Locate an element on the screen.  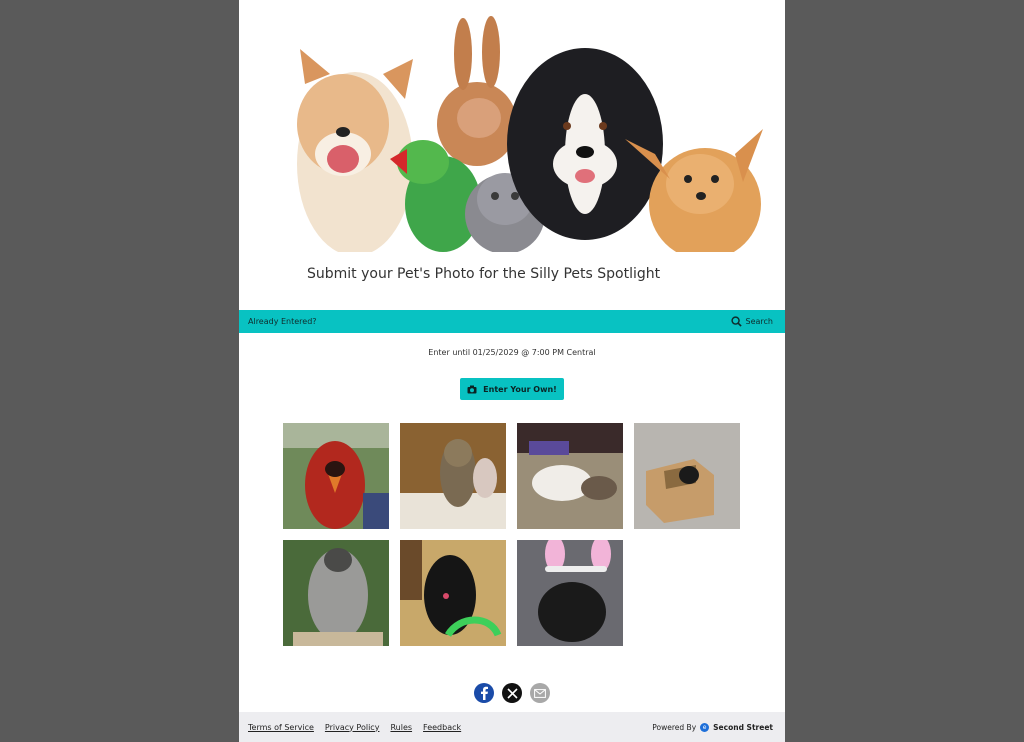
gallery-photo-kitten-in-box is located at coordinates (687, 476).